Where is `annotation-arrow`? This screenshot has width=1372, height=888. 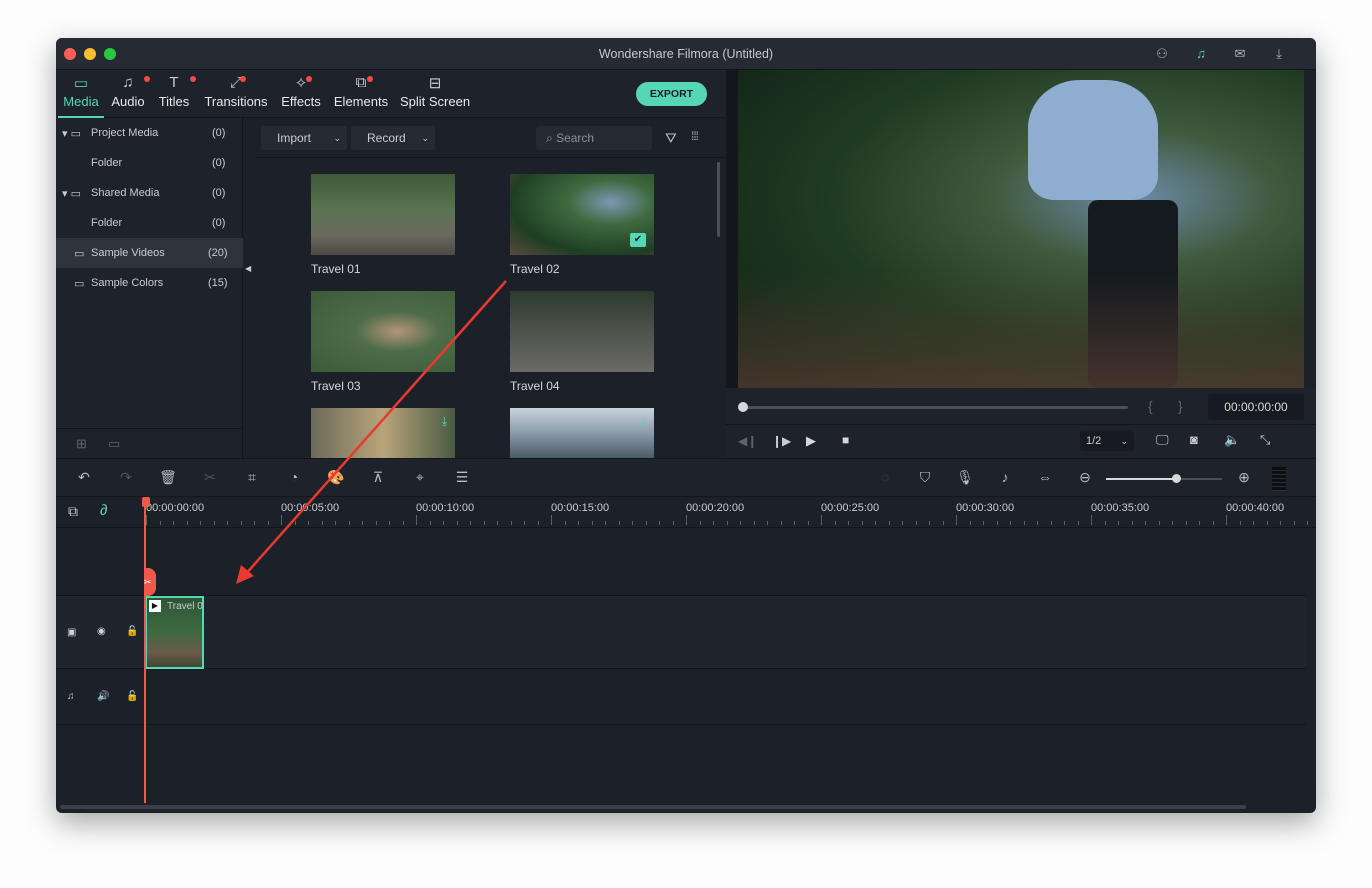 annotation-arrow is located at coordinates (371, 432).